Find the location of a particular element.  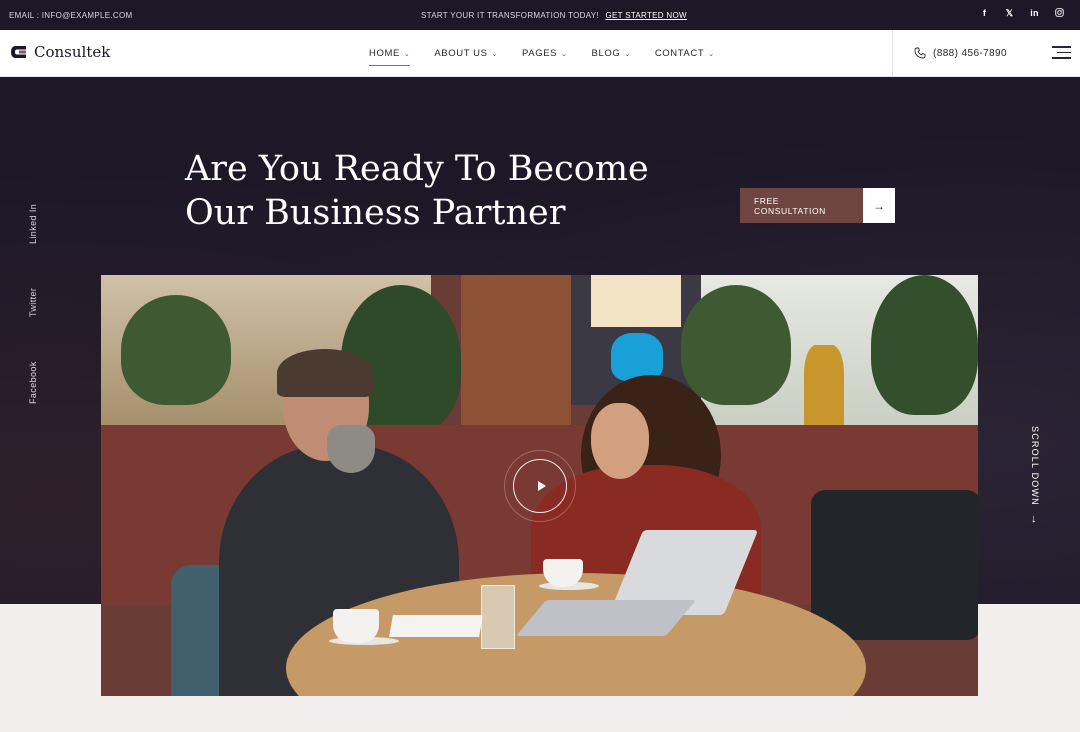

phone-number: (888) 456-7890 is located at coordinates (970, 53).